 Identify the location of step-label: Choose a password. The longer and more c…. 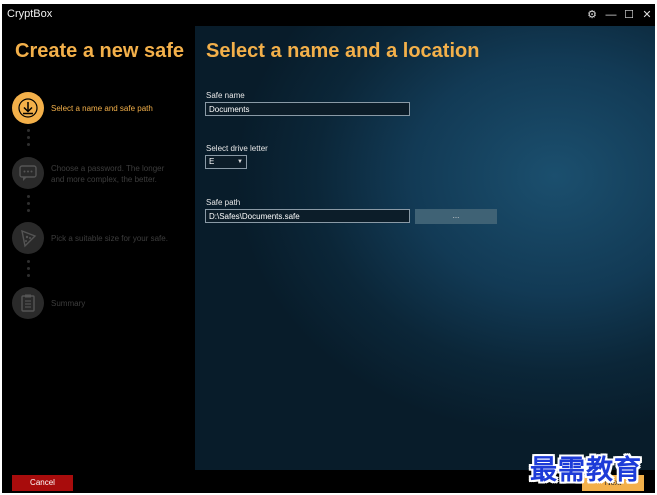
(108, 174).